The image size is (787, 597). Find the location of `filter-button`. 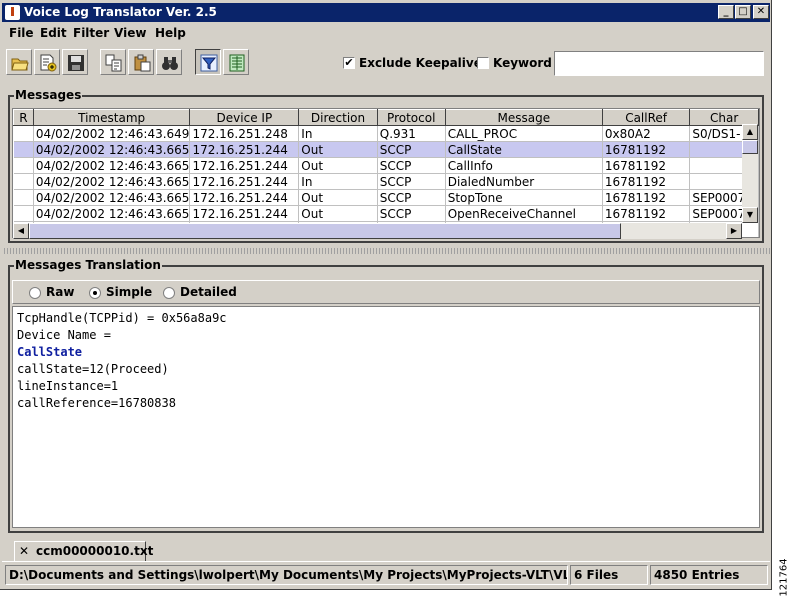

filter-button is located at coordinates (208, 62).